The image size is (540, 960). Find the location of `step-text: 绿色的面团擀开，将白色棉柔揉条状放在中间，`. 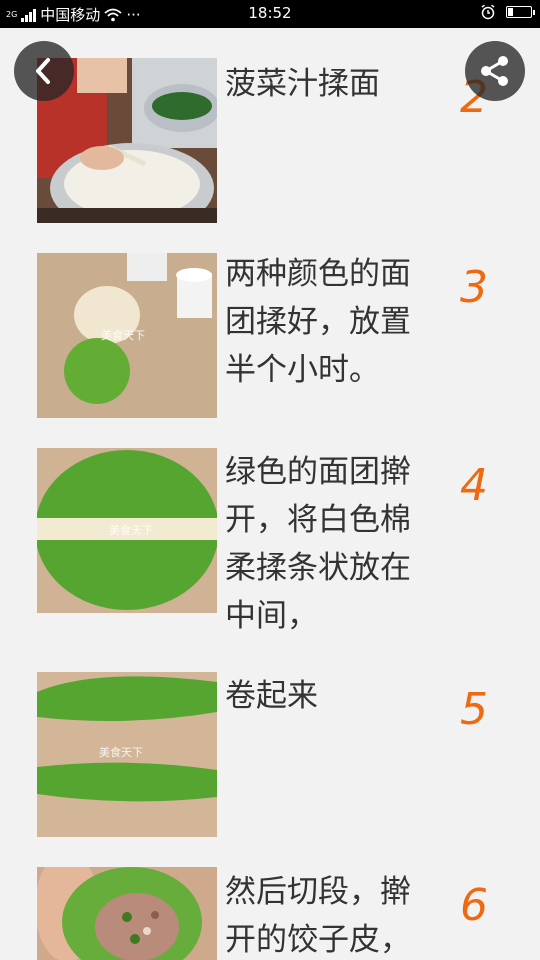

step-text: 绿色的面团擀开，将白色棉柔揉条状放在中间， is located at coordinates (318, 544).